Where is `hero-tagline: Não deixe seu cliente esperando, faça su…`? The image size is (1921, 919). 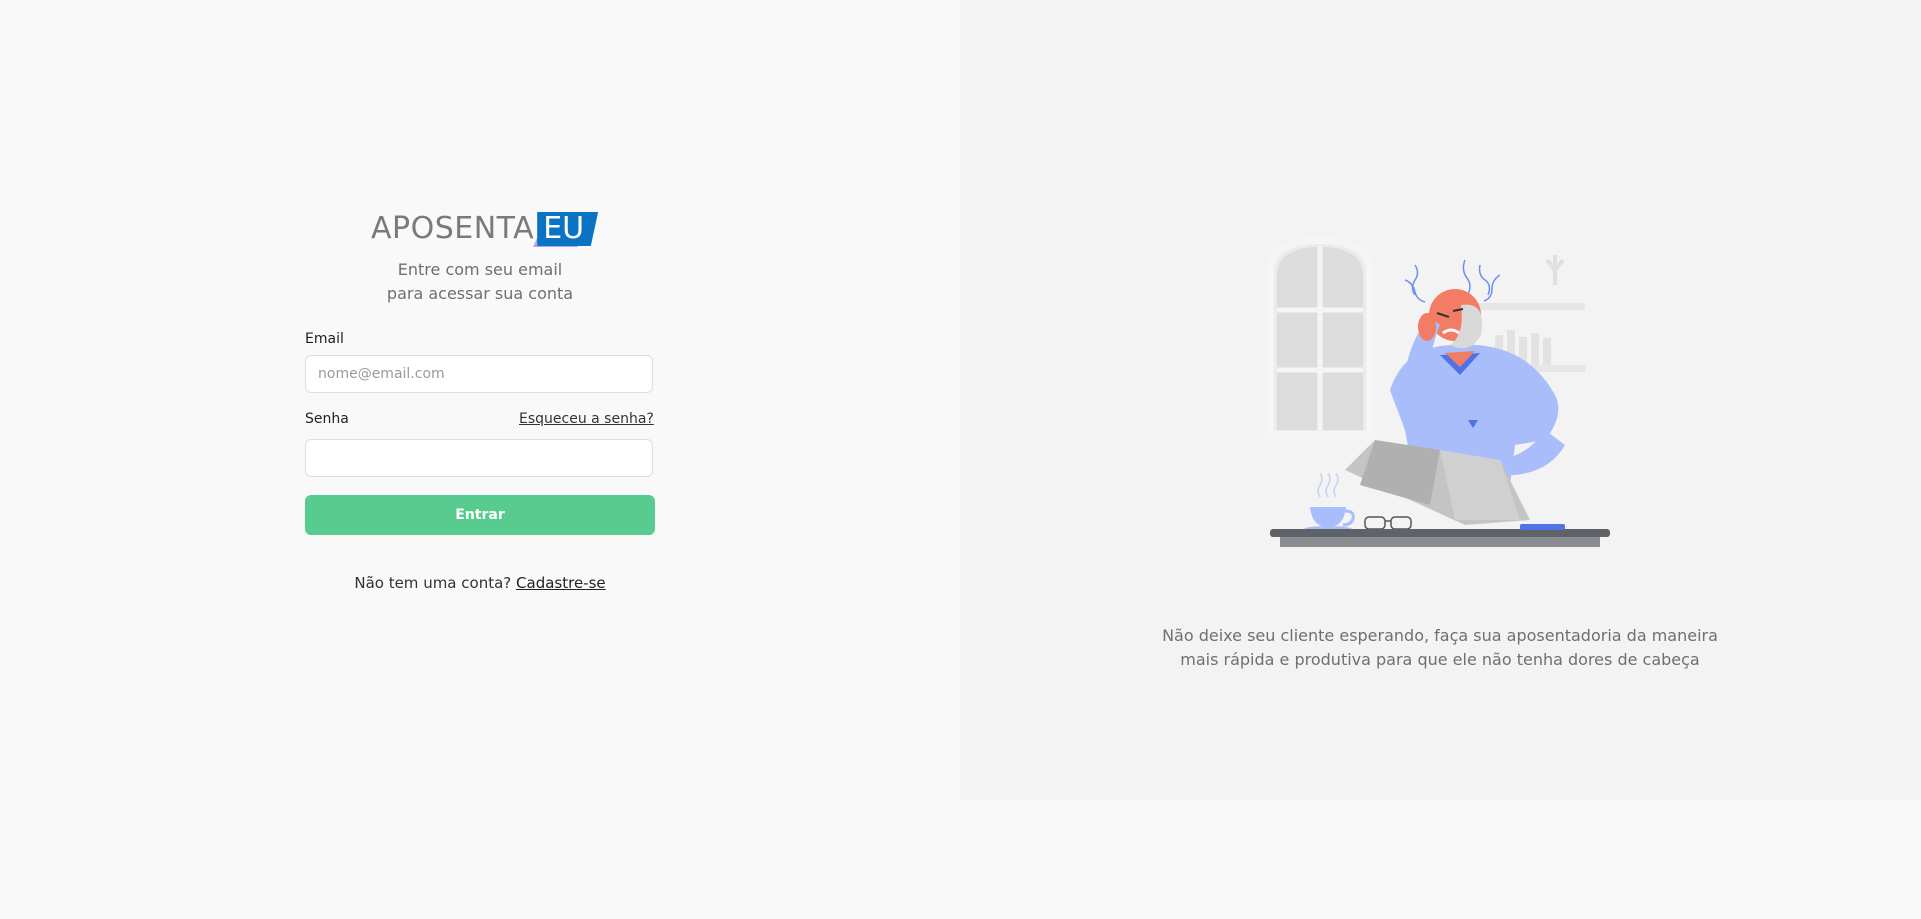
hero-tagline: Não deixe seu cliente esperando, faça su… is located at coordinates (1440, 648).